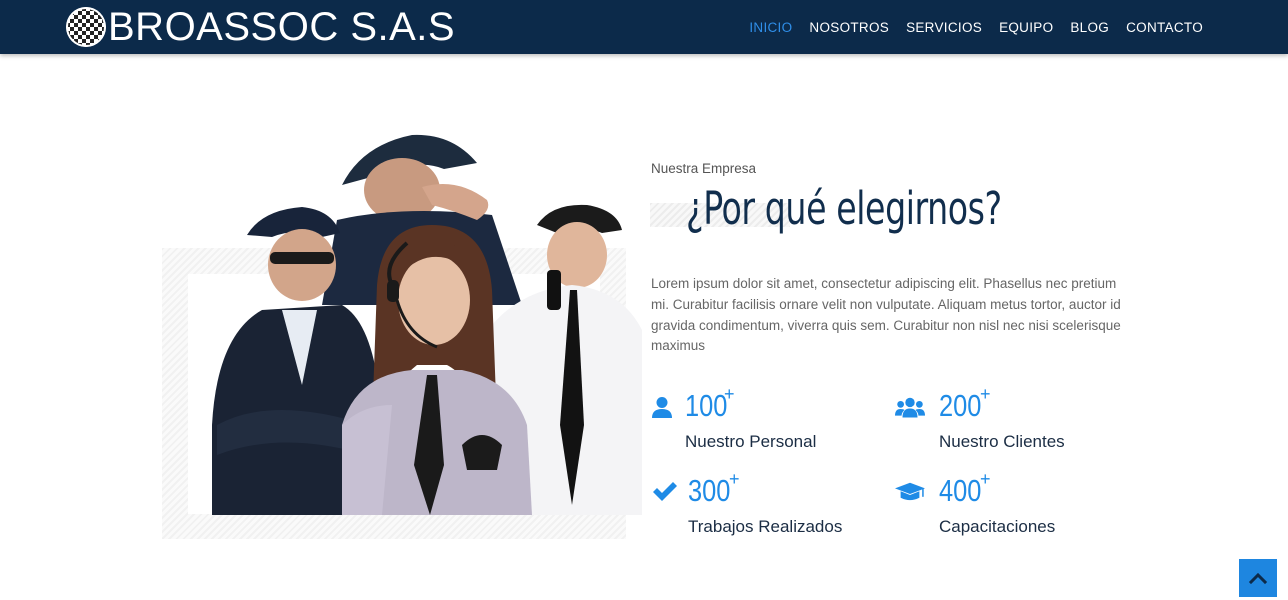  Describe the element at coordinates (849, 27) in the screenshot. I see `nav-nosotros: NOSOTROS` at that location.